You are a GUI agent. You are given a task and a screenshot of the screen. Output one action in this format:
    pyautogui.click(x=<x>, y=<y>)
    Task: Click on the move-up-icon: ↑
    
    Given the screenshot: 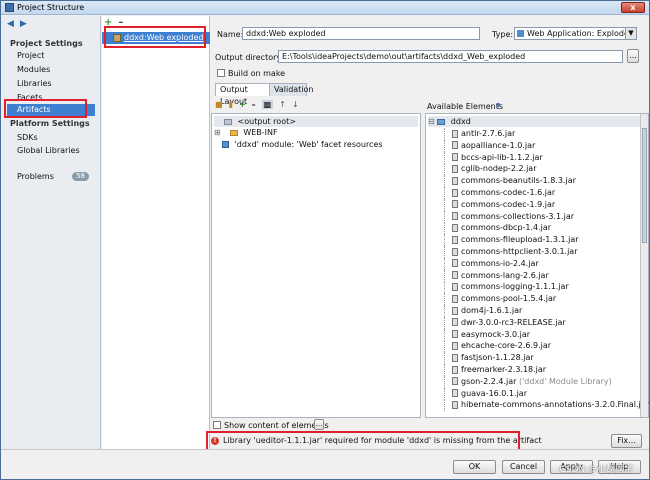 What is the action you would take?
    pyautogui.click(x=282, y=104)
    